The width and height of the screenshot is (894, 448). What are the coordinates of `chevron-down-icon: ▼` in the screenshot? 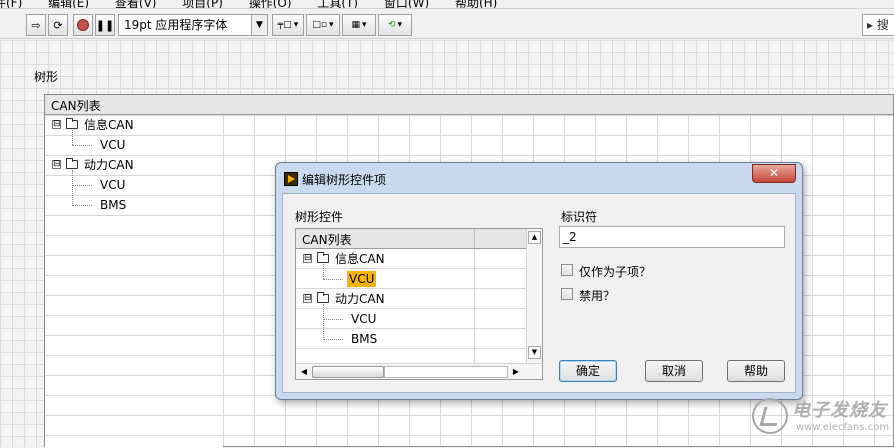 It's located at (259, 25).